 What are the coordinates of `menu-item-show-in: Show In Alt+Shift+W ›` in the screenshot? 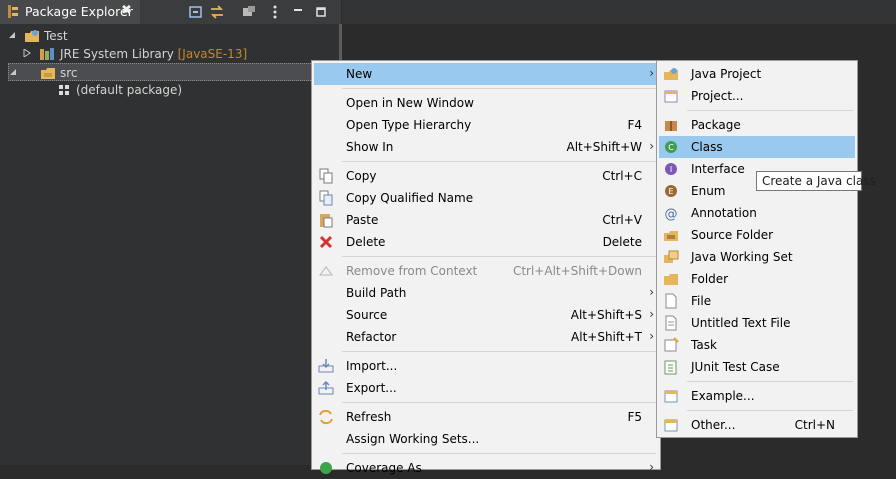 It's located at (486, 147).